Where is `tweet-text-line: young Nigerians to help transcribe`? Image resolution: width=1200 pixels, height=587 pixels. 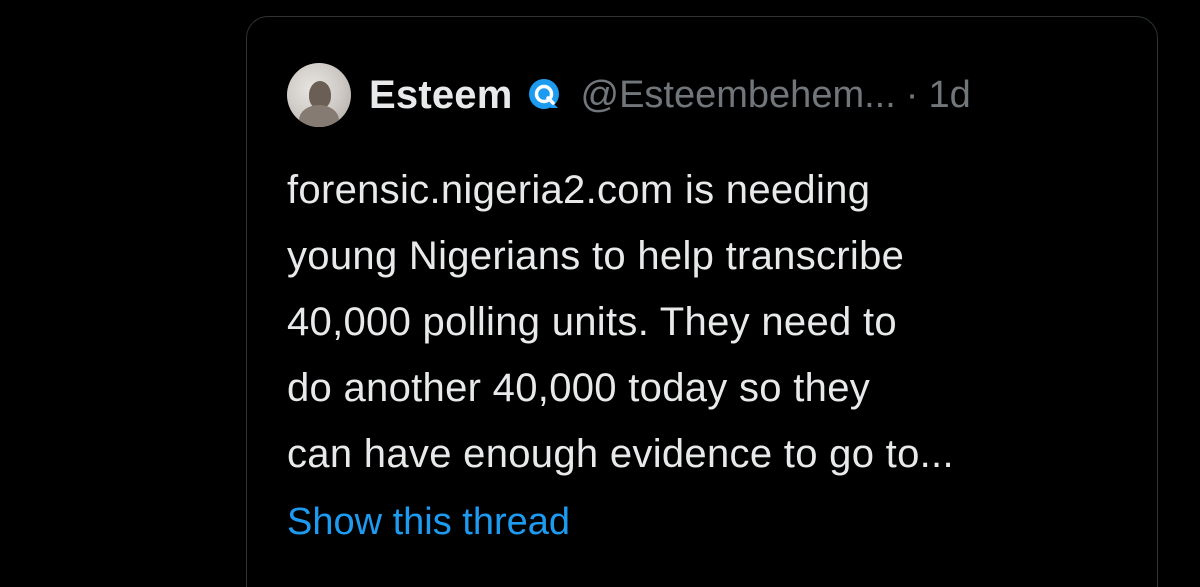 tweet-text-line: young Nigerians to help transcribe is located at coordinates (596, 256).